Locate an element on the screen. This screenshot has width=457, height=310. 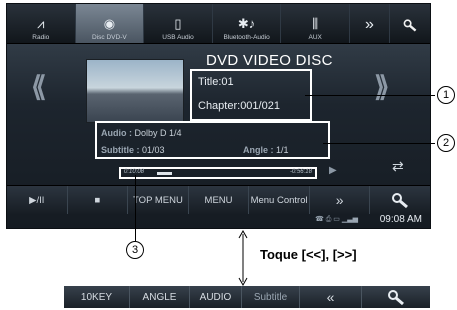
stop-icon: ■ is located at coordinates (97, 200).